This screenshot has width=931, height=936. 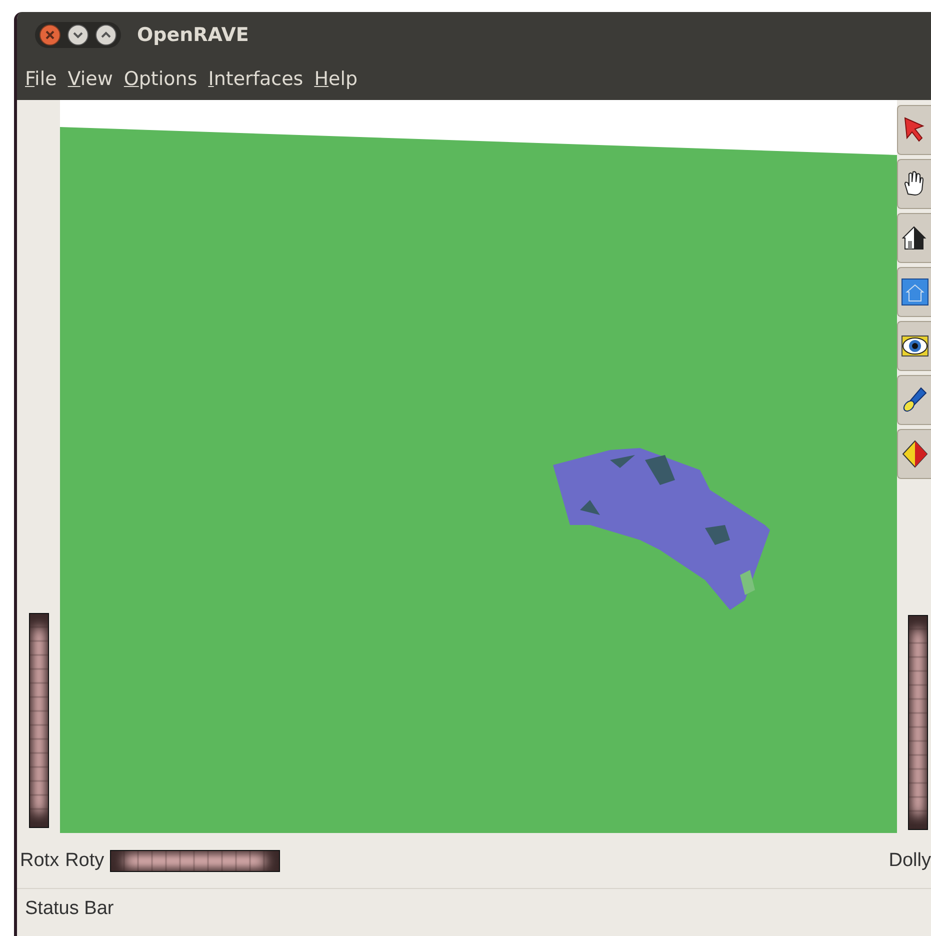 What do you see at coordinates (40, 861) in the screenshot?
I see `rotx-label: Rotx` at bounding box center [40, 861].